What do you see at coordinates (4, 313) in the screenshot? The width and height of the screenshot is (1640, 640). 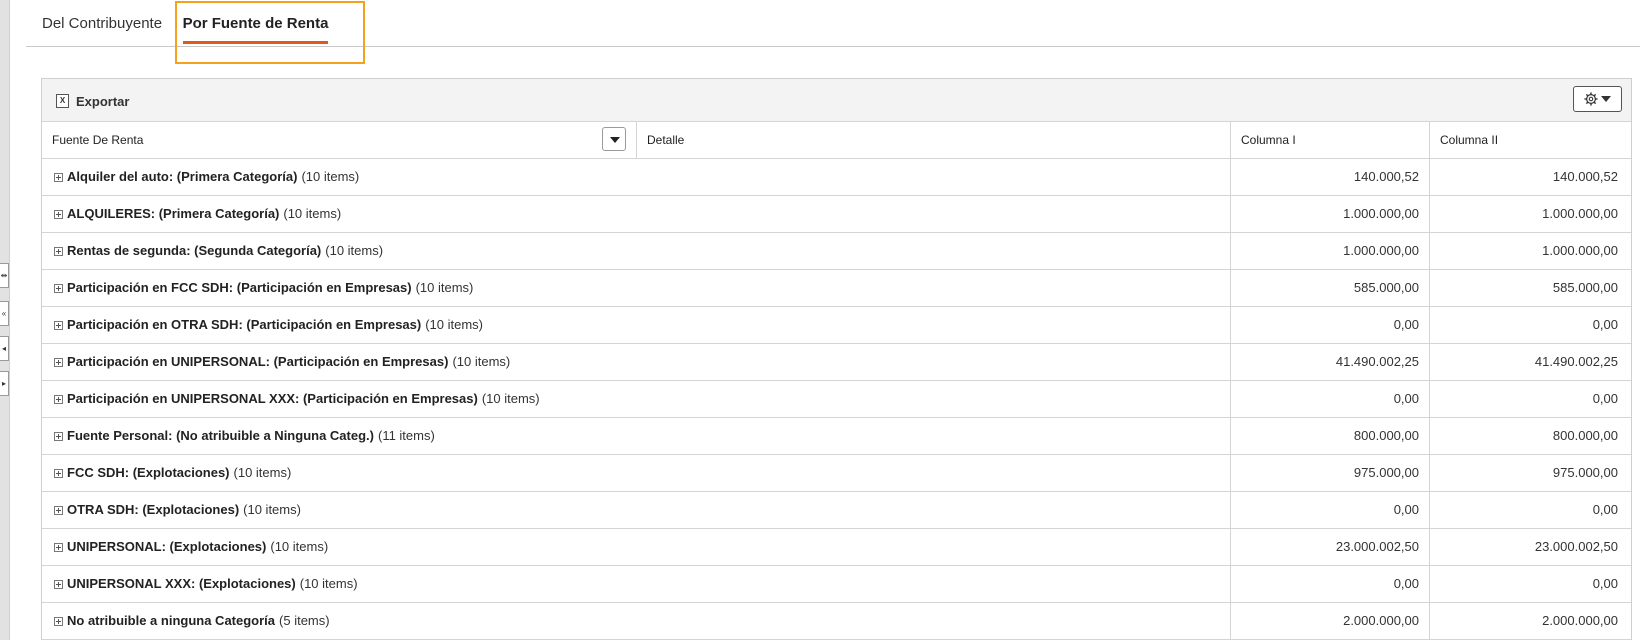 I see `rewind-icon: «` at bounding box center [4, 313].